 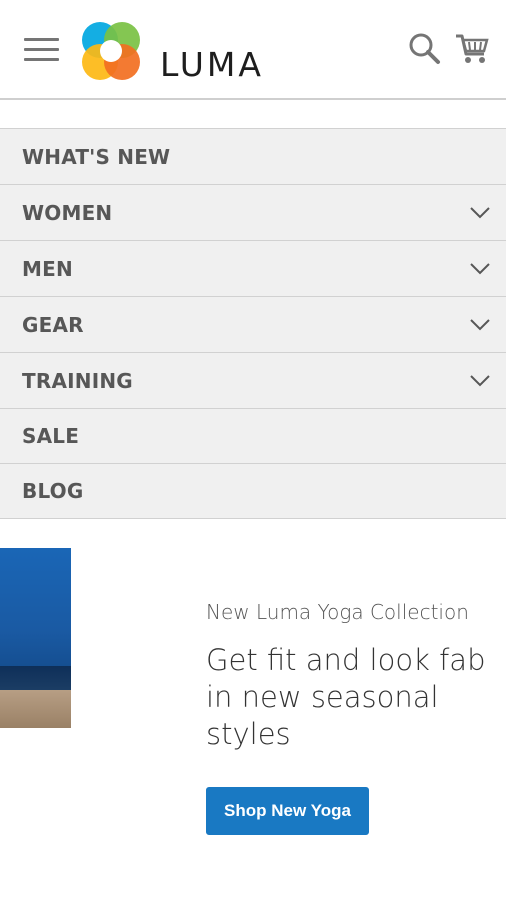 What do you see at coordinates (111, 51) in the screenshot?
I see `luma-logo-icon` at bounding box center [111, 51].